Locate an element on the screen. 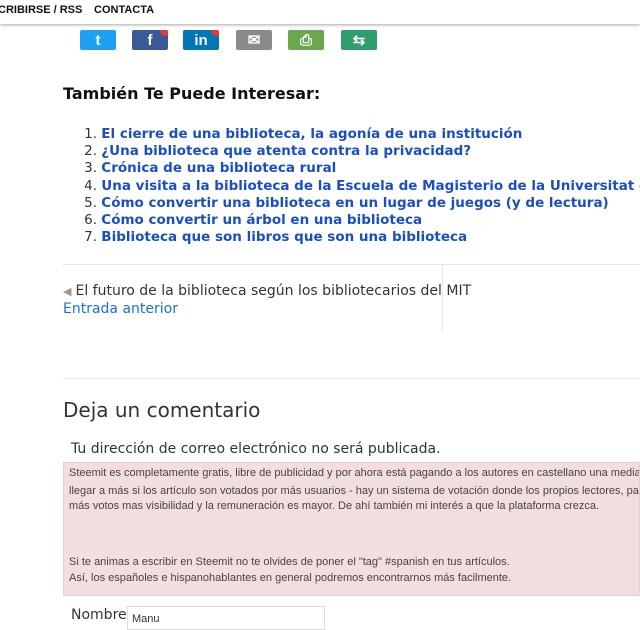  twitter-share-button: t is located at coordinates (98, 40).